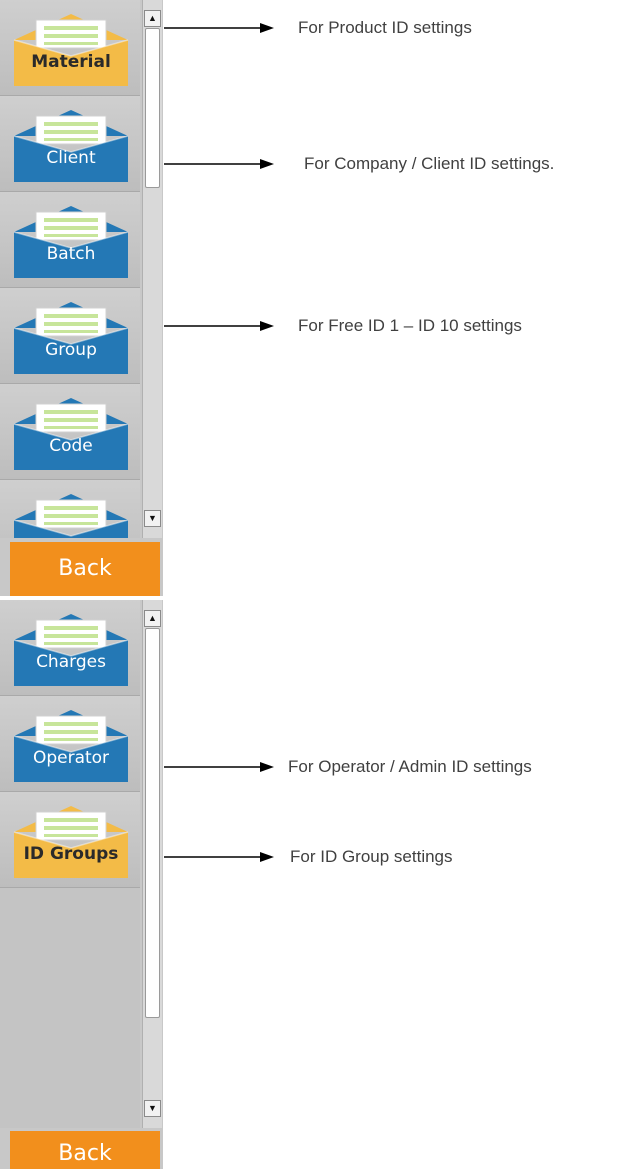 The image size is (619, 1169). I want to click on menu-item-client: Client, so click(70, 144).